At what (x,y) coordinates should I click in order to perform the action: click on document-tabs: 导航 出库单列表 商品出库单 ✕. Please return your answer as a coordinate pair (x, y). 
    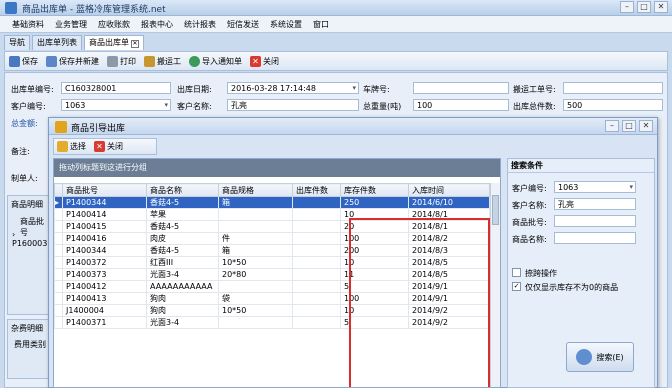
    Looking at the image, I should click on (72, 43).